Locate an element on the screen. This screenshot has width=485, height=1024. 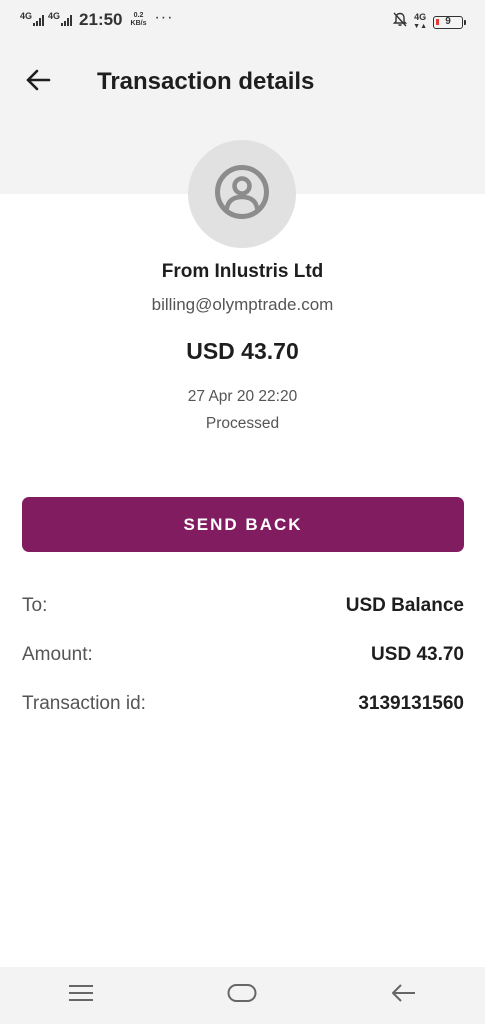
detail-row-amount: Amount: USD 43.70 is located at coordinates (243, 655).